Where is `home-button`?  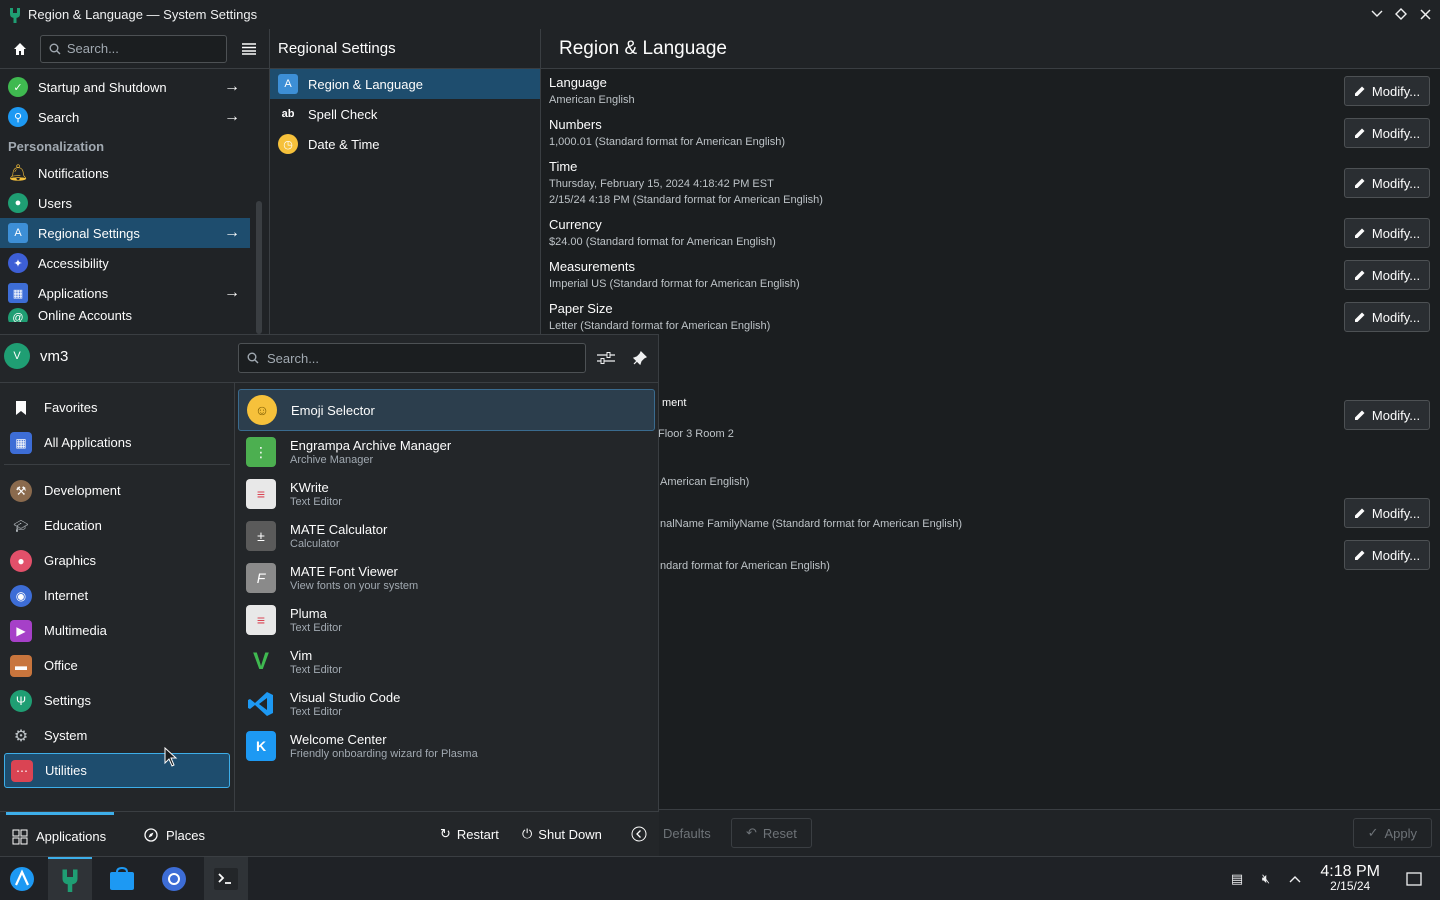 home-button is located at coordinates (20, 49).